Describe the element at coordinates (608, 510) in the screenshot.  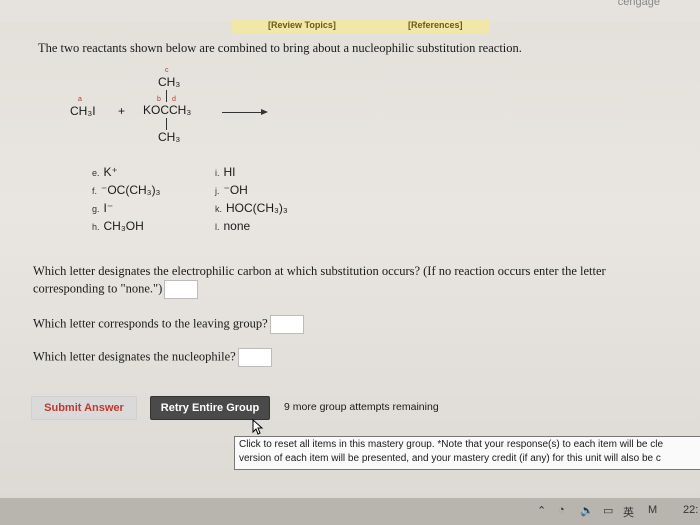
I see `battery-icon: ▭` at that location.